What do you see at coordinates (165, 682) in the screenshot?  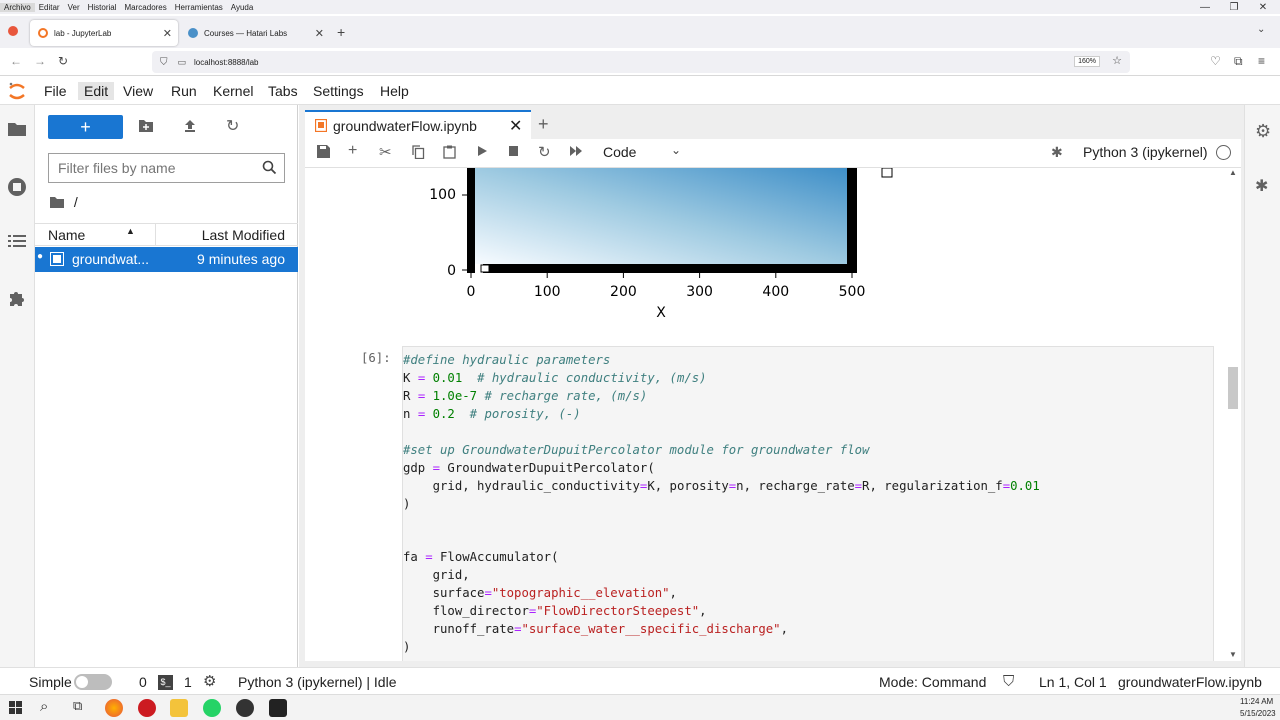 I see `terminal-icon: $_` at bounding box center [165, 682].